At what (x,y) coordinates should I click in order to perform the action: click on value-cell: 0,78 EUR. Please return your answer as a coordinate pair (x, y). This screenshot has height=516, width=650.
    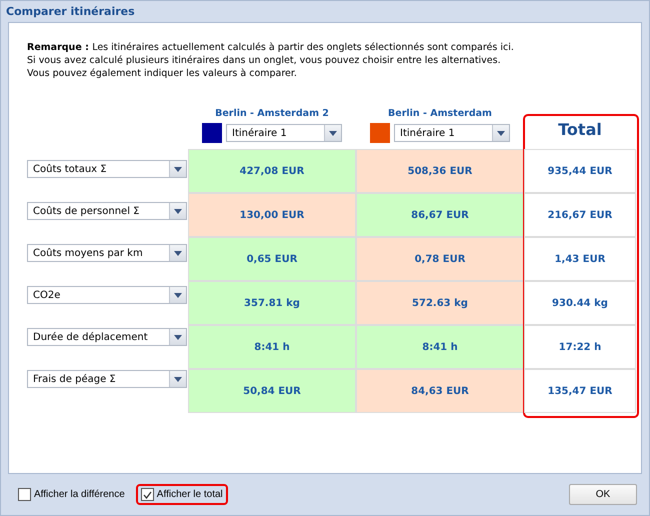
    Looking at the image, I should click on (440, 259).